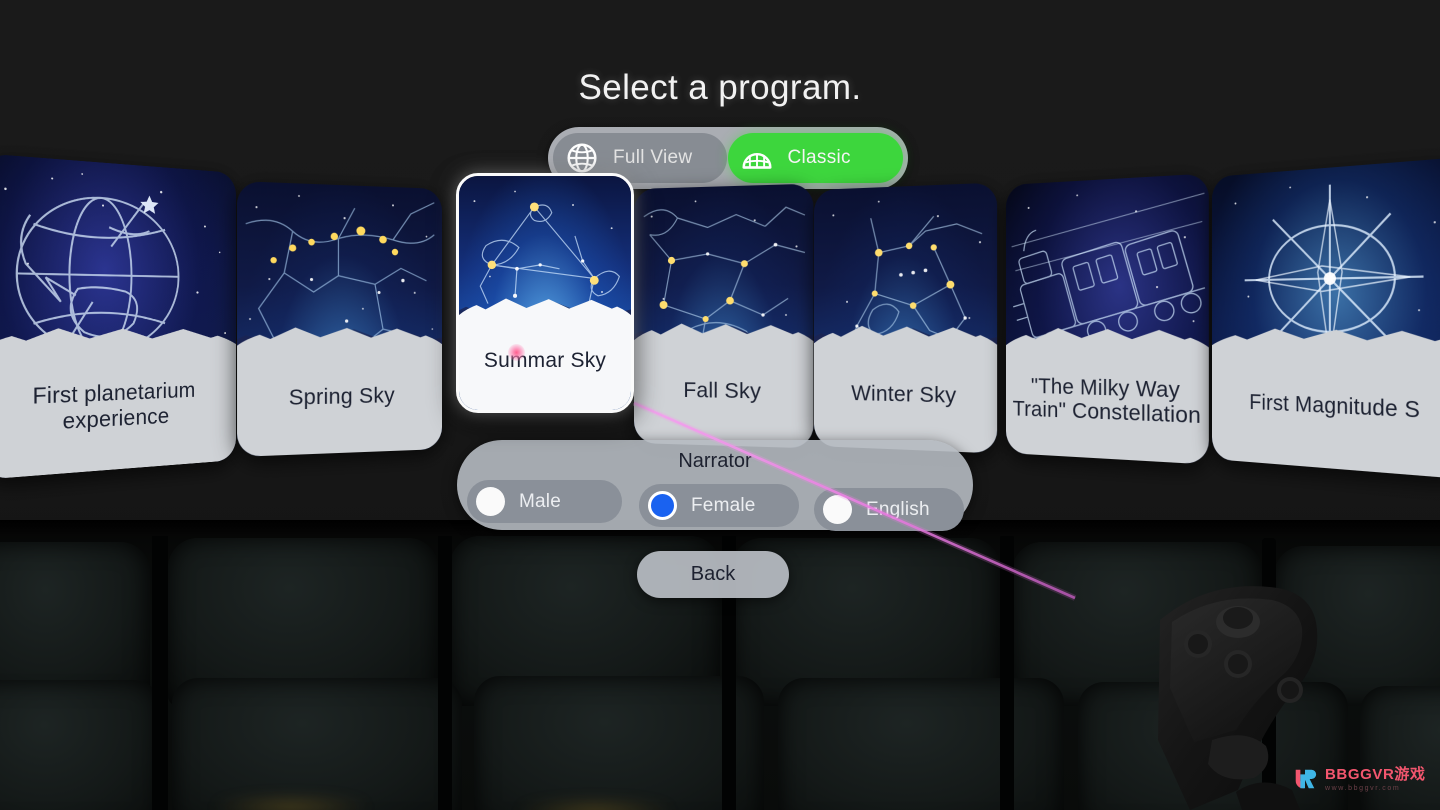 This screenshot has width=1440, height=810. I want to click on program-card-label: First planetarium experience, so click(114, 406).